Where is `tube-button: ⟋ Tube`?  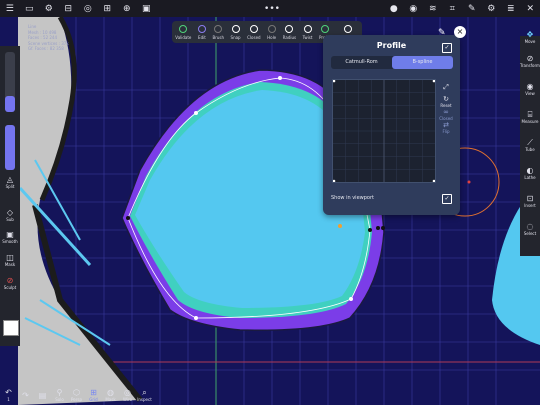 tube-button: ⟋ Tube is located at coordinates (530, 145).